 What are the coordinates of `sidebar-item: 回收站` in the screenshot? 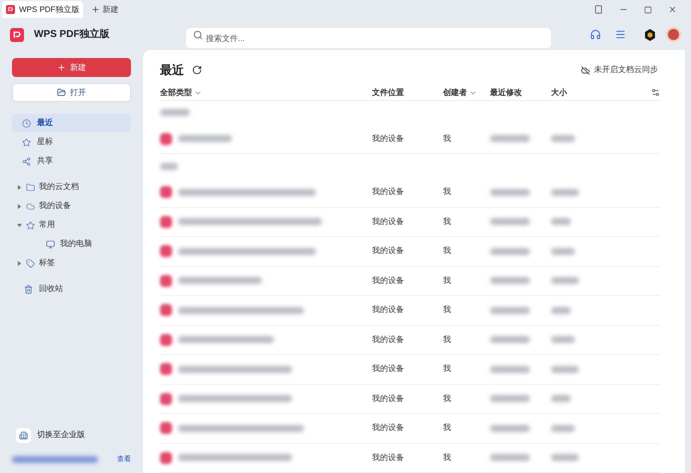 It's located at (71, 289).